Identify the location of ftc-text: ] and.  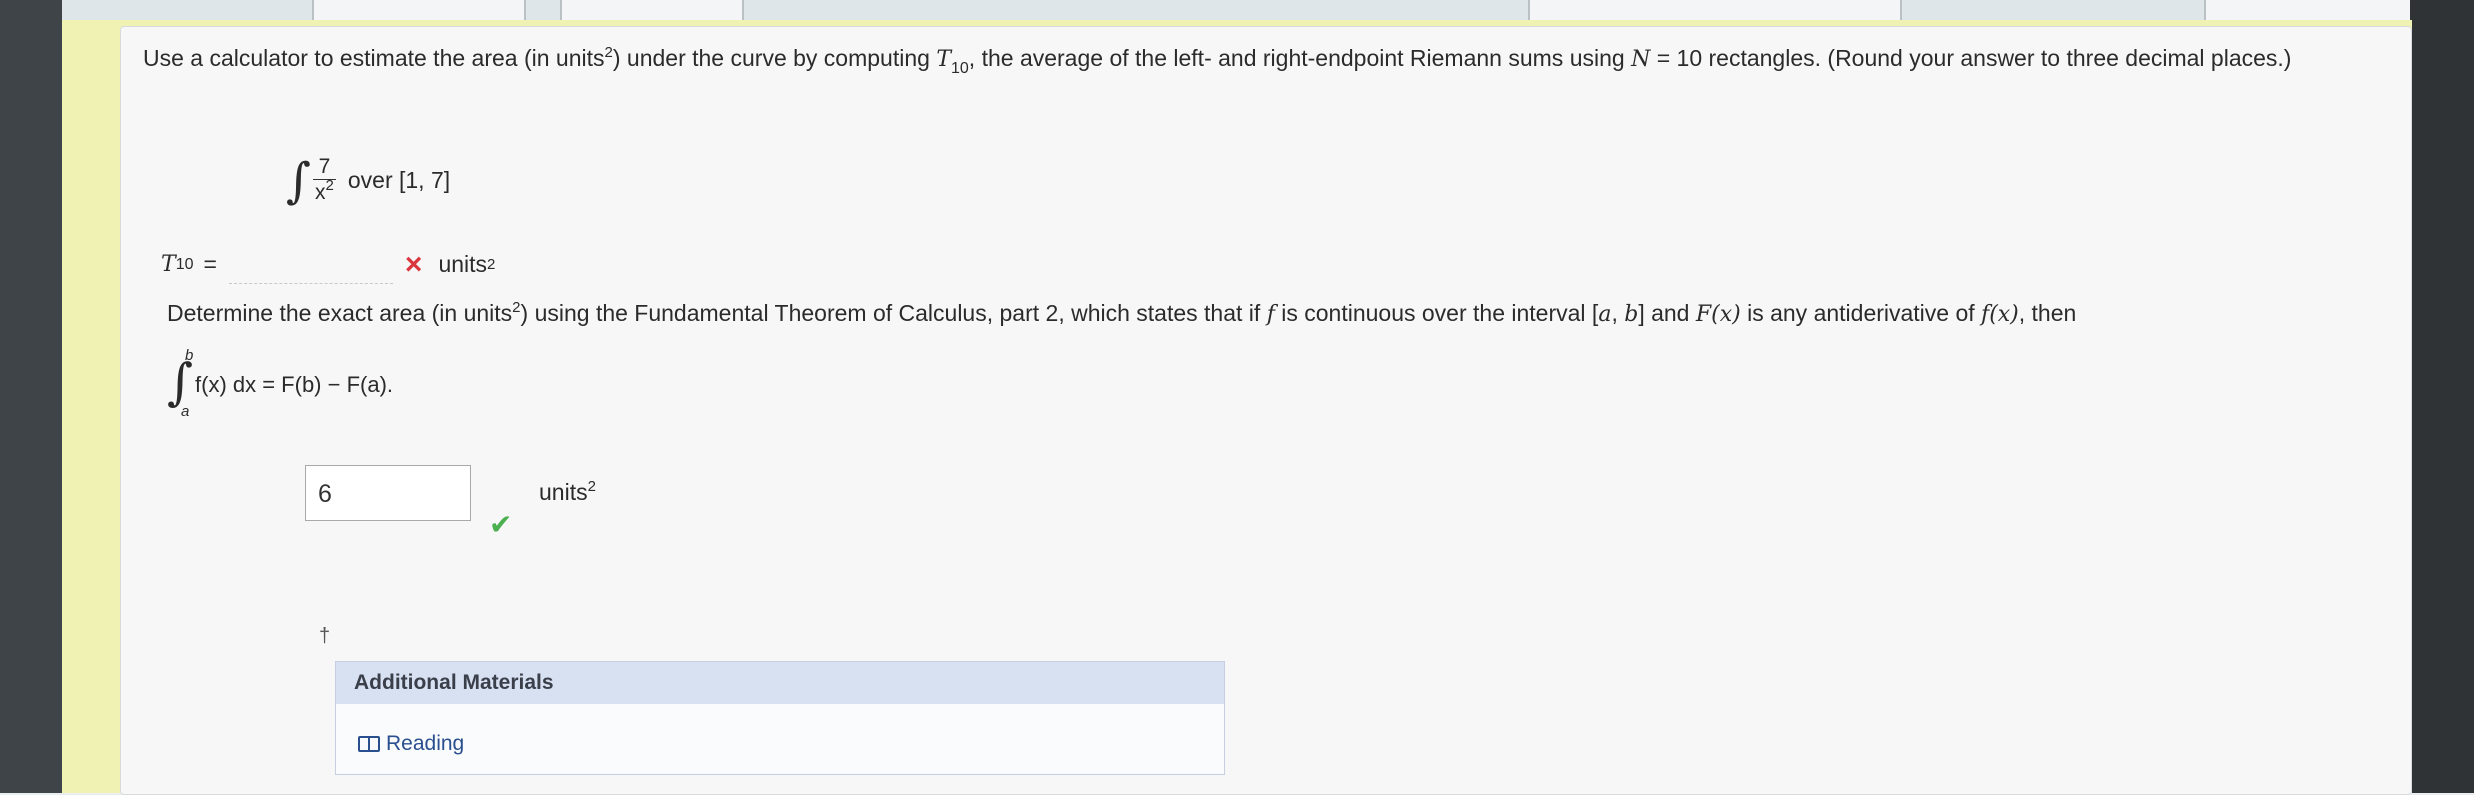
(1667, 313).